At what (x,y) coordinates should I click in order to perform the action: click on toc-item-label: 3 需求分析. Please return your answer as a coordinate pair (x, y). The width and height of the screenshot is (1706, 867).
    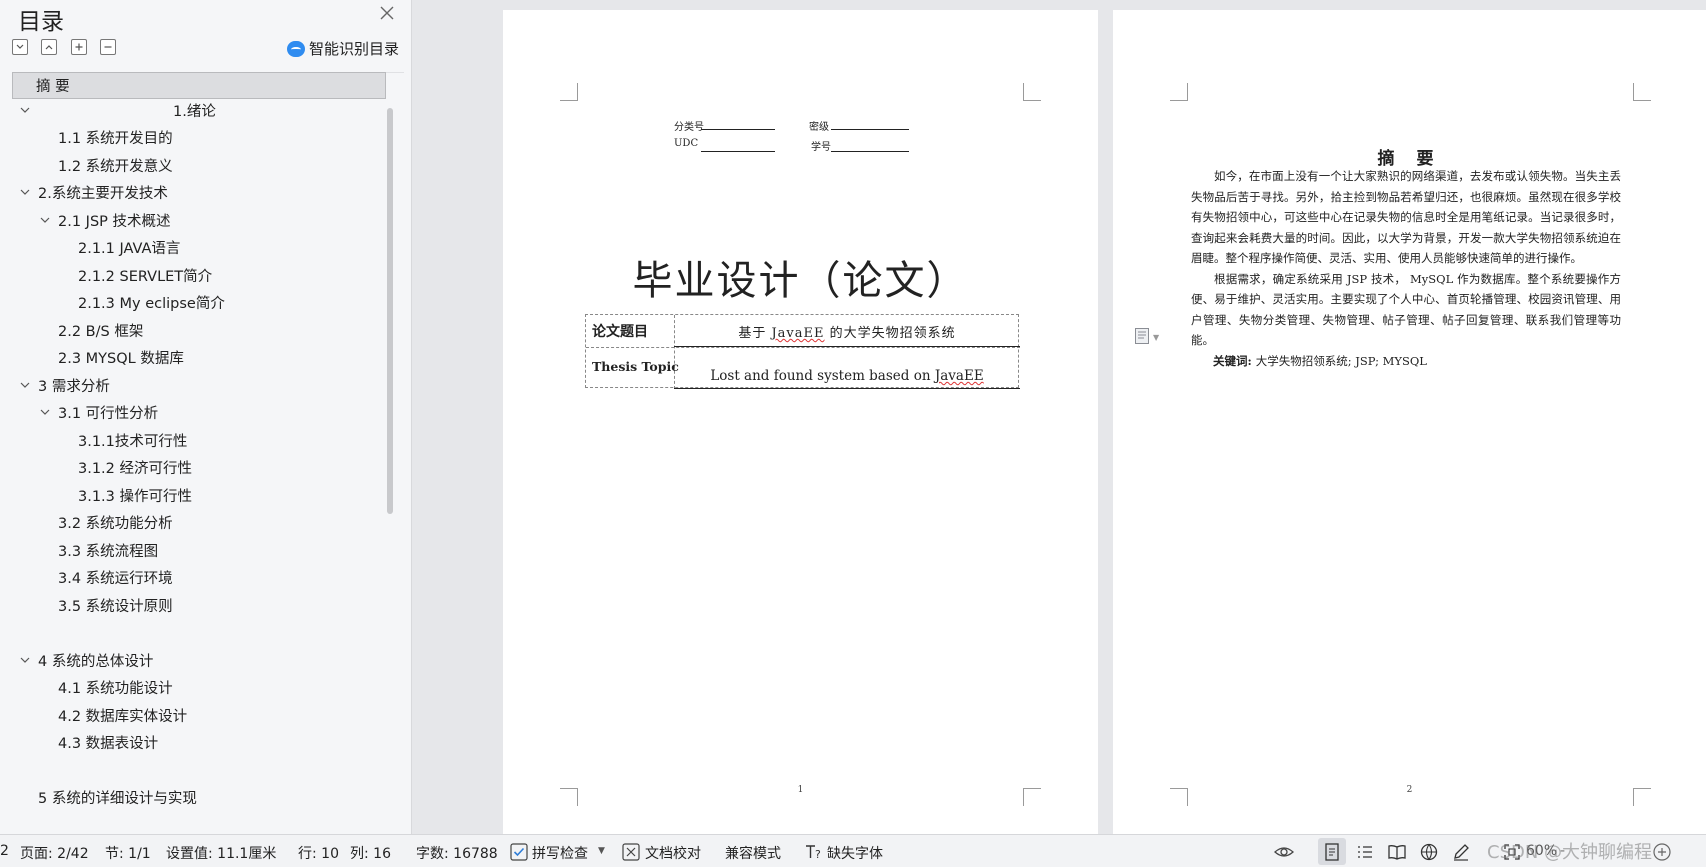
    Looking at the image, I should click on (74, 386).